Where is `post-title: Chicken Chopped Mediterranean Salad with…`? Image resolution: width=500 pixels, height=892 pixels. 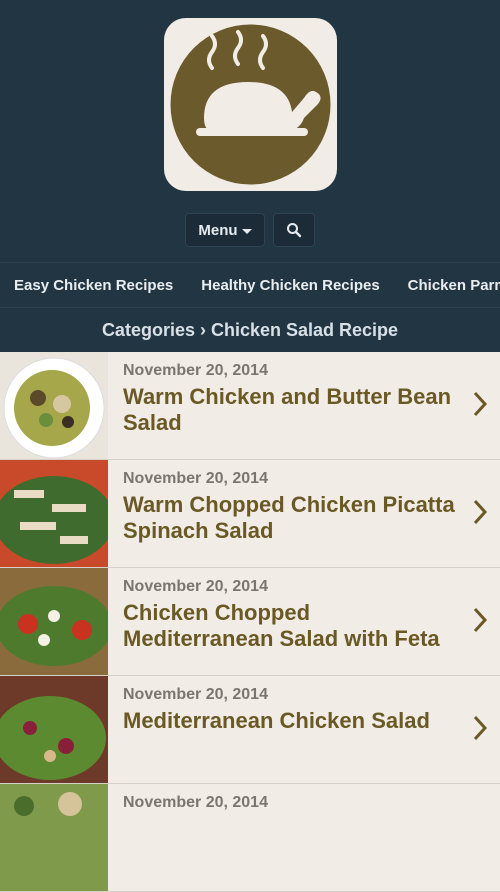 post-title: Chicken Chopped Mediterranean Salad with… is located at coordinates (291, 626).